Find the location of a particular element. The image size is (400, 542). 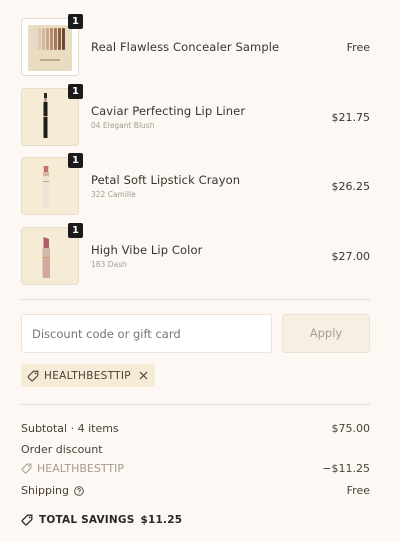

apply-button: Apply is located at coordinates (326, 333).